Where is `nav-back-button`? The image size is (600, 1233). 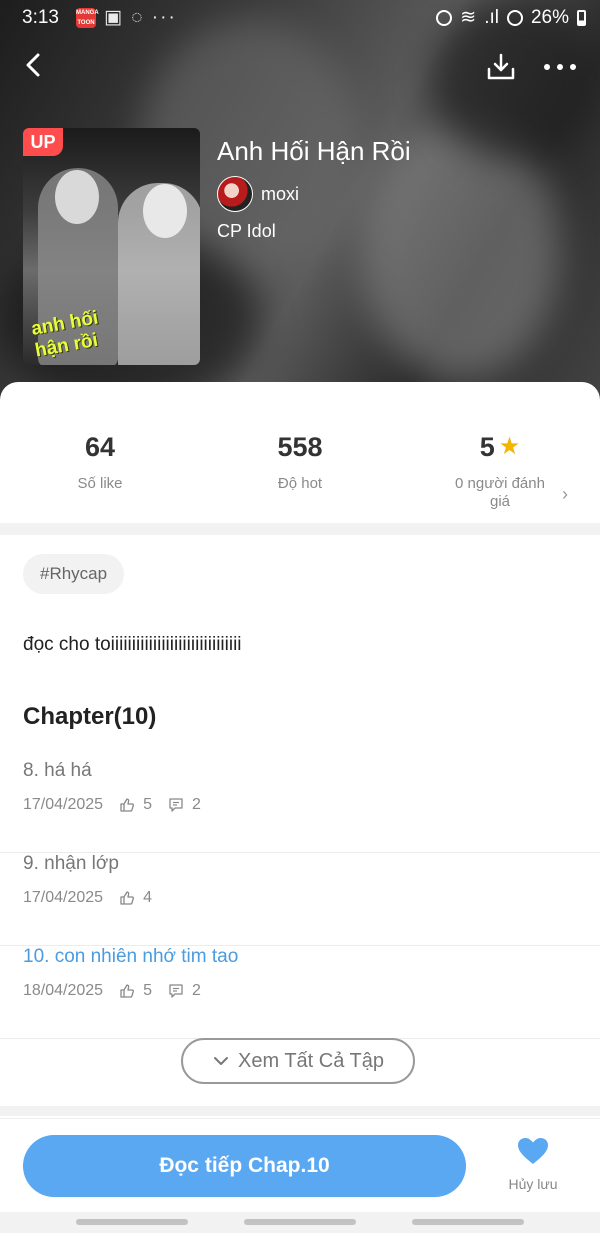
nav-back-button is located at coordinates (468, 1222).